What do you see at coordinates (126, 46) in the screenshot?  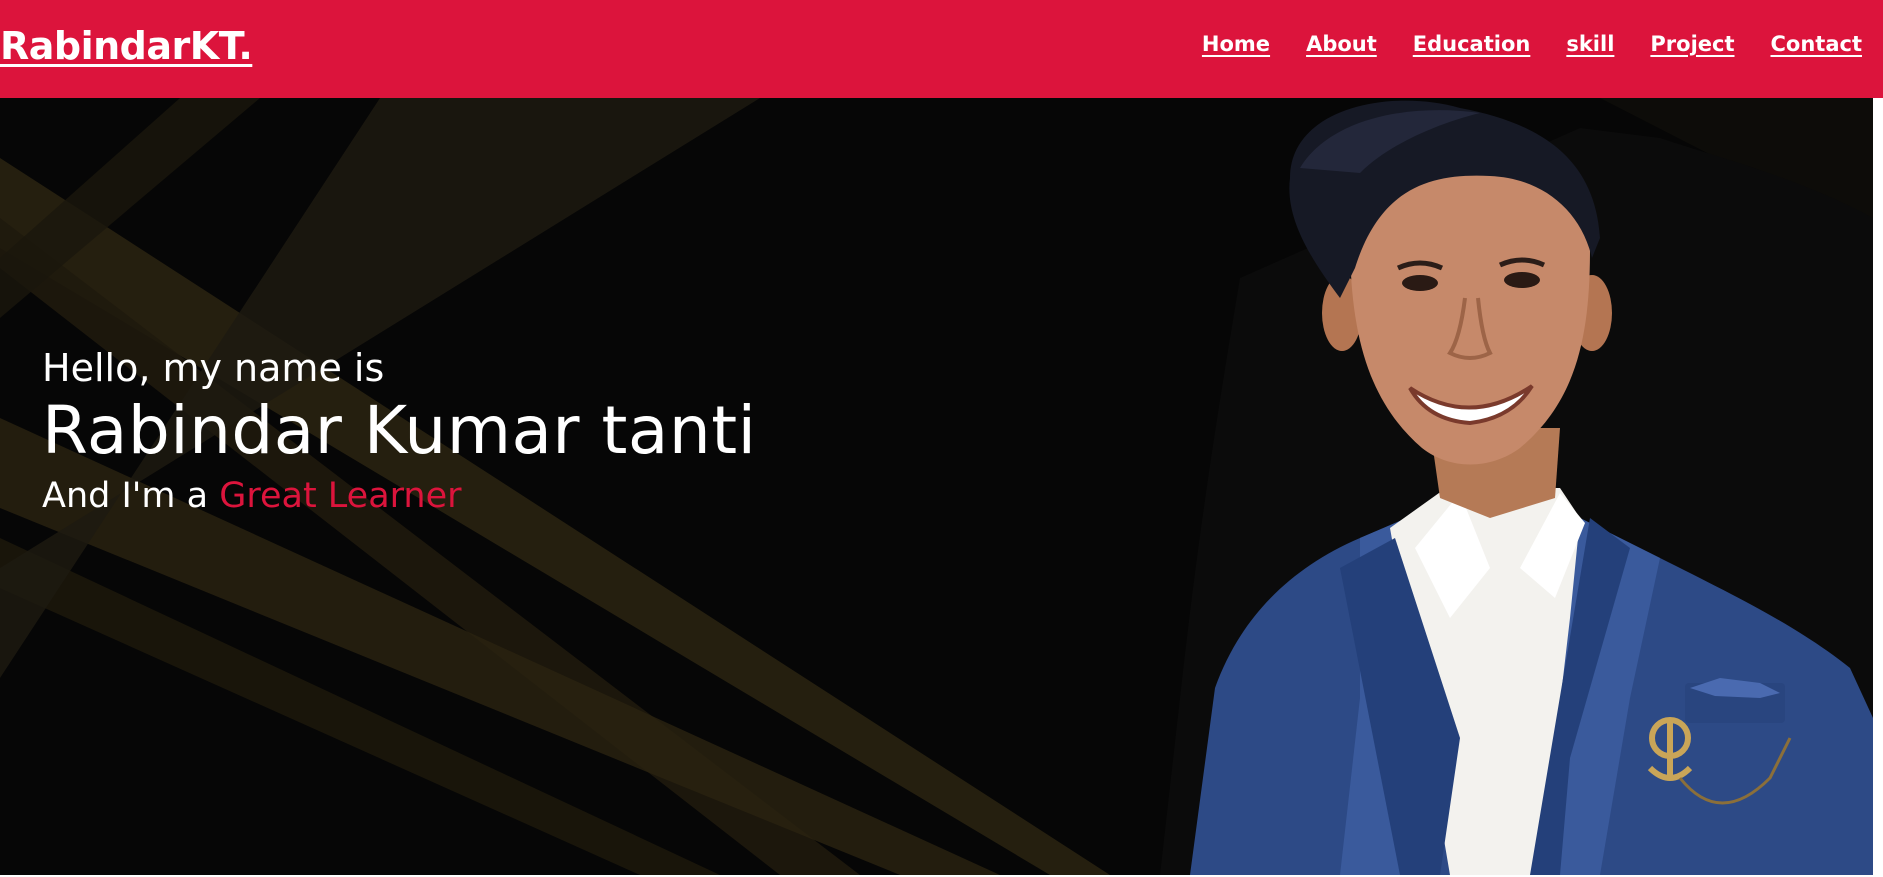 I see `logo-link: RabindarKT.` at bounding box center [126, 46].